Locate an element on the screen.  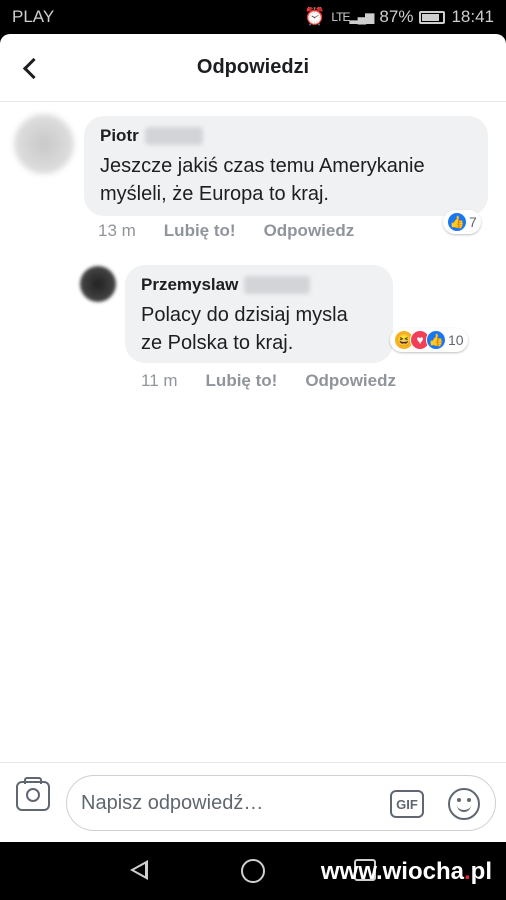
header: Odpowiedzi is located at coordinates (253, 68).